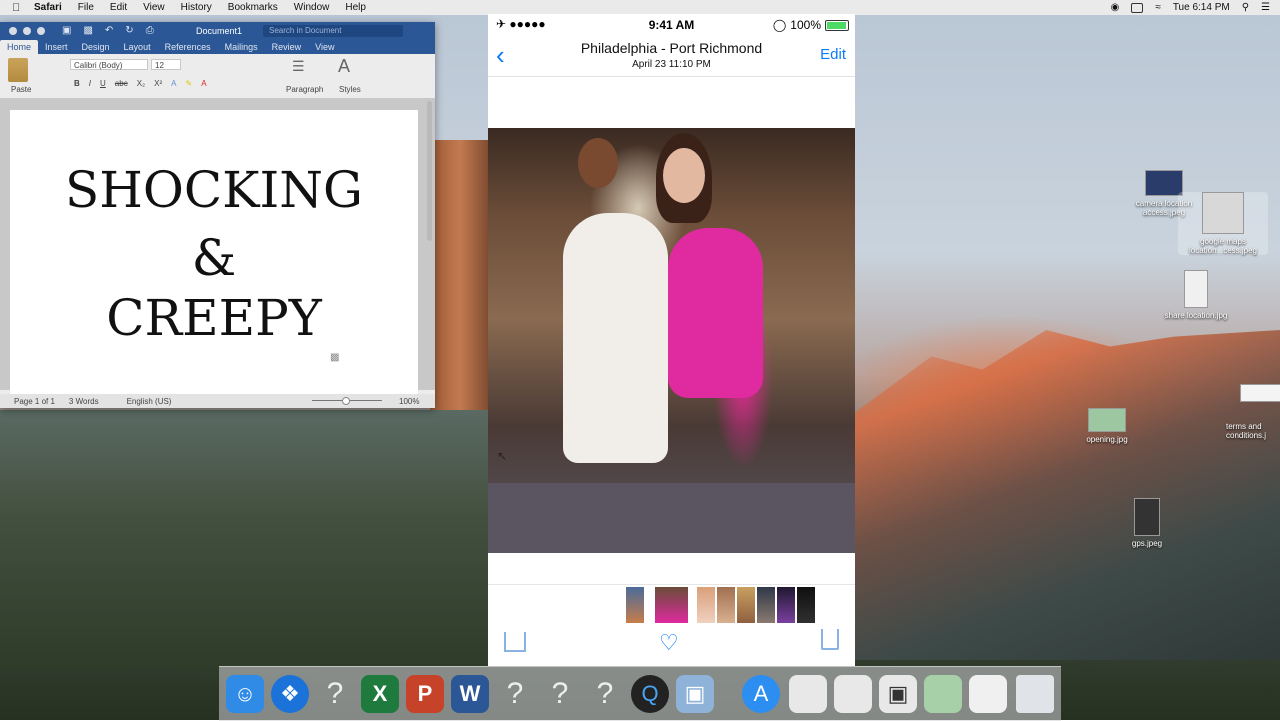 The height and width of the screenshot is (721, 1280). I want to click on superscript-button: X², so click(158, 83).